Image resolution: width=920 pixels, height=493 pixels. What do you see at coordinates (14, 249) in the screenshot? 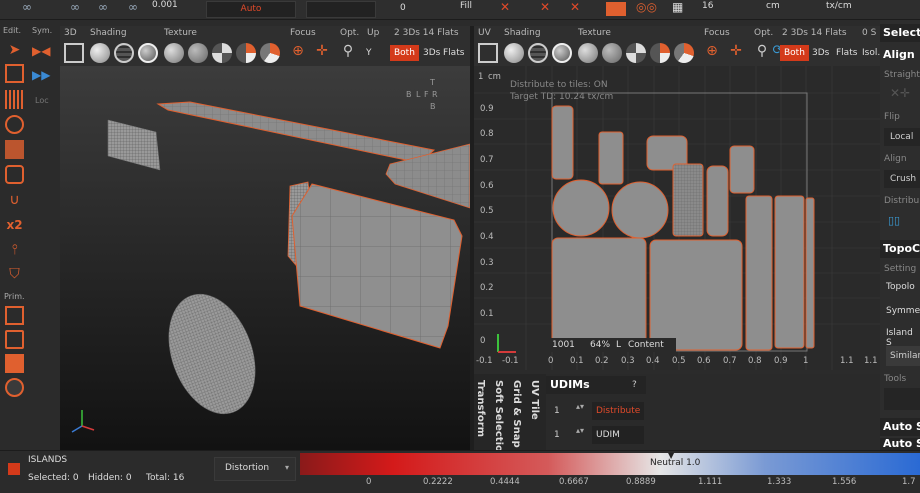
I see `pin-icon: ⫯` at bounding box center [14, 249].